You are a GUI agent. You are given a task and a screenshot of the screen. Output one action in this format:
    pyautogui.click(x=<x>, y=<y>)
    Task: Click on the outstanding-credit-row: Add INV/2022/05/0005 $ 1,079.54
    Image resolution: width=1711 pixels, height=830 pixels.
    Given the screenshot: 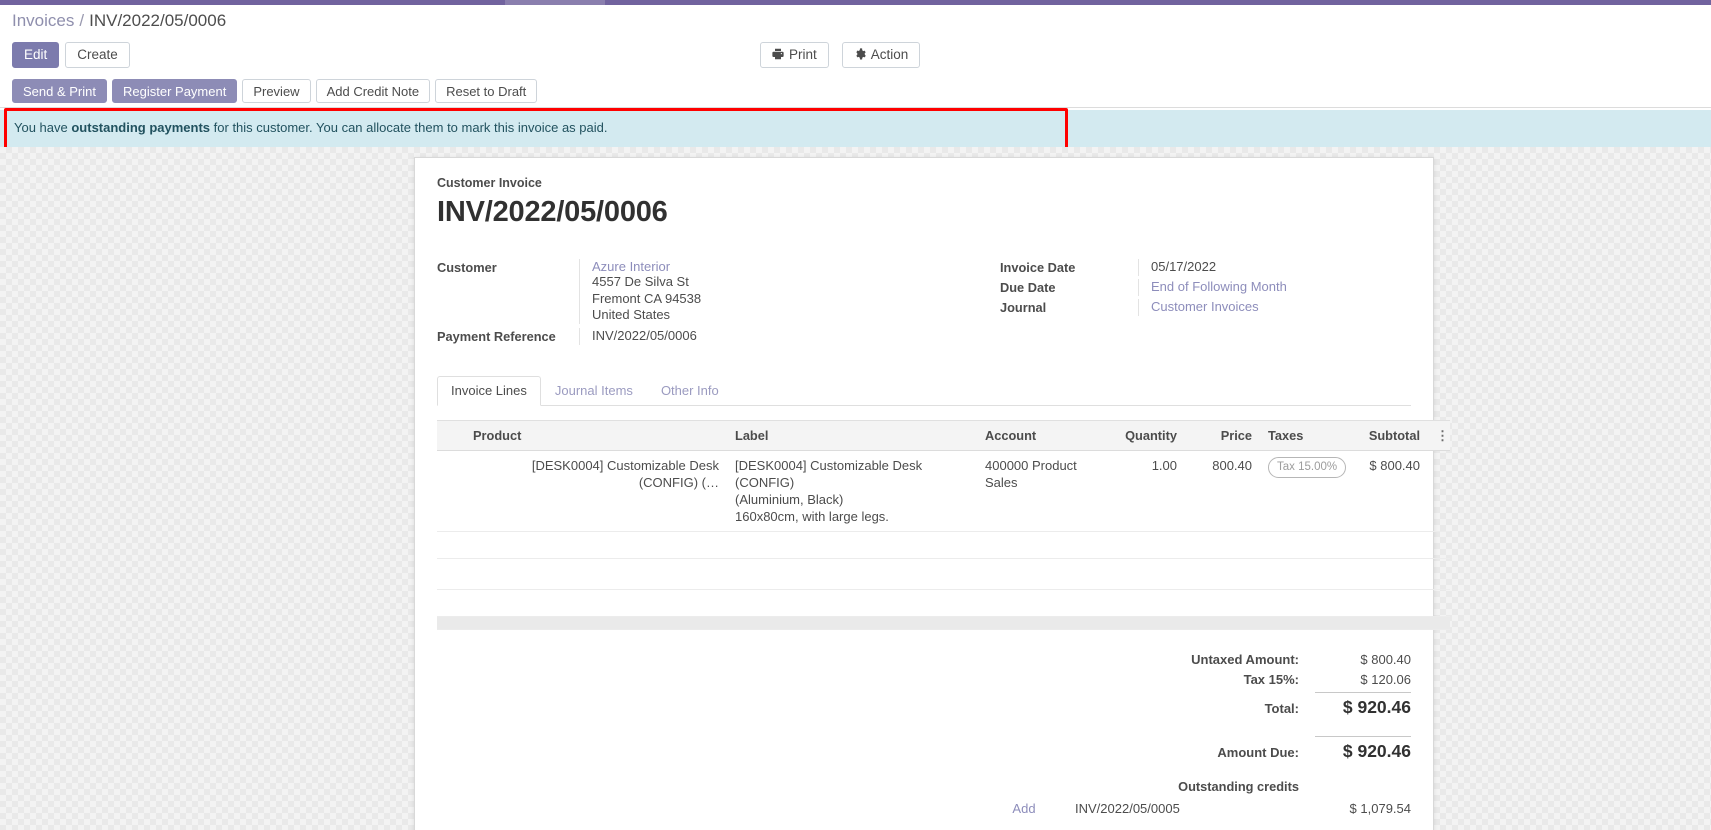 What is the action you would take?
    pyautogui.click(x=1199, y=808)
    